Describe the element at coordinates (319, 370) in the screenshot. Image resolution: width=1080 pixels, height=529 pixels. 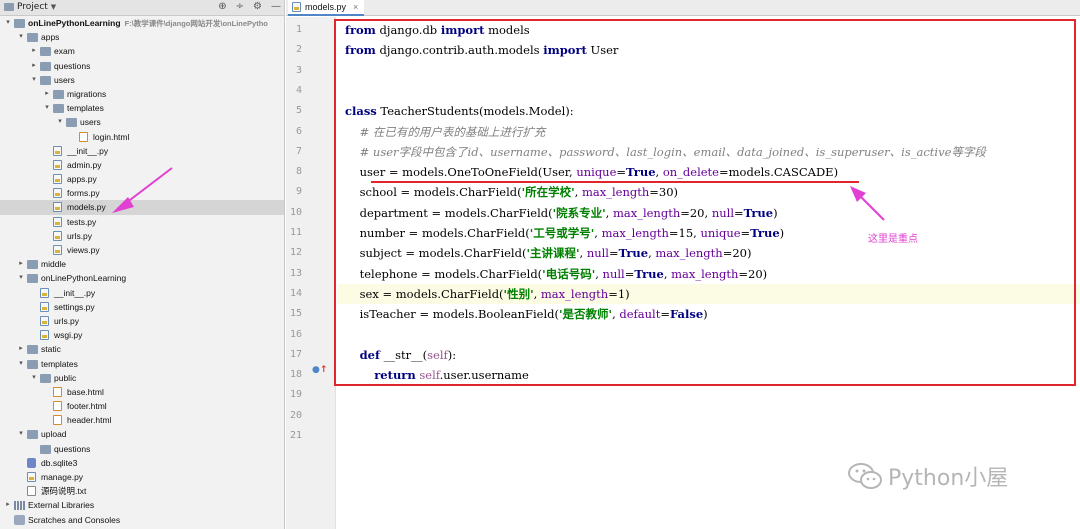
I see `override-method-icon: ●↑` at that location.